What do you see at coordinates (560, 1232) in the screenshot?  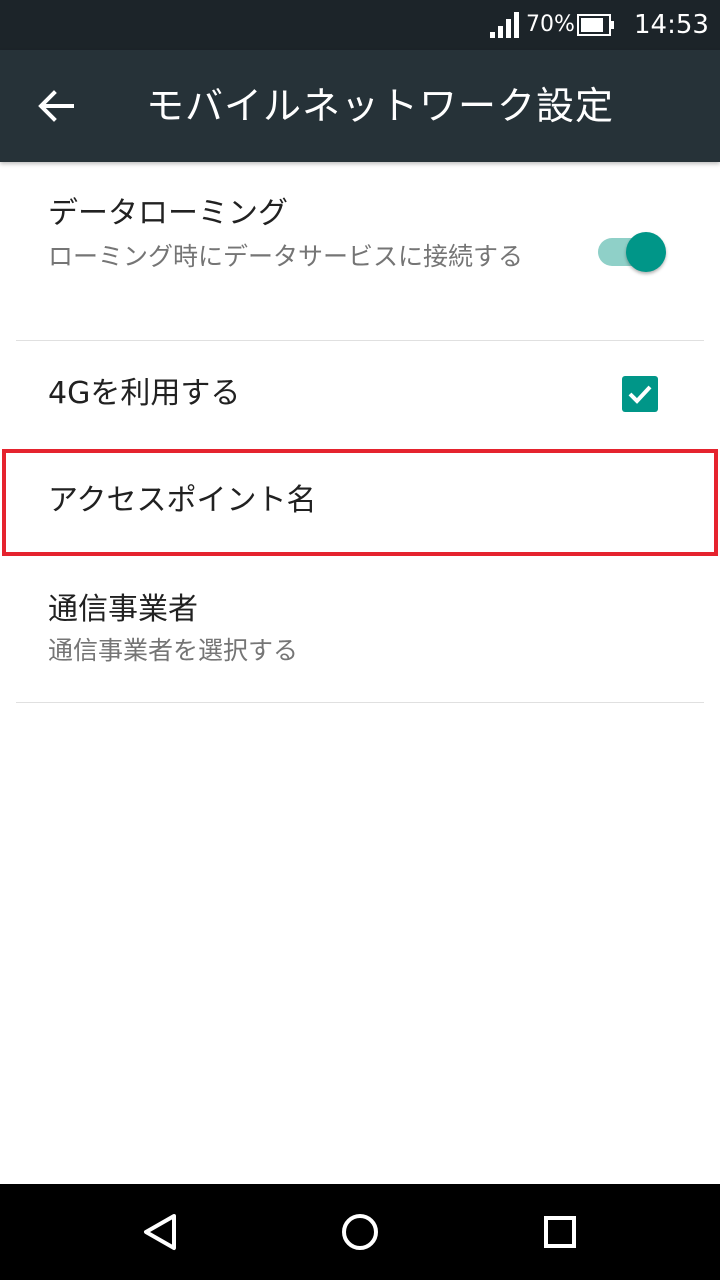 I see `recents-square-icon` at bounding box center [560, 1232].